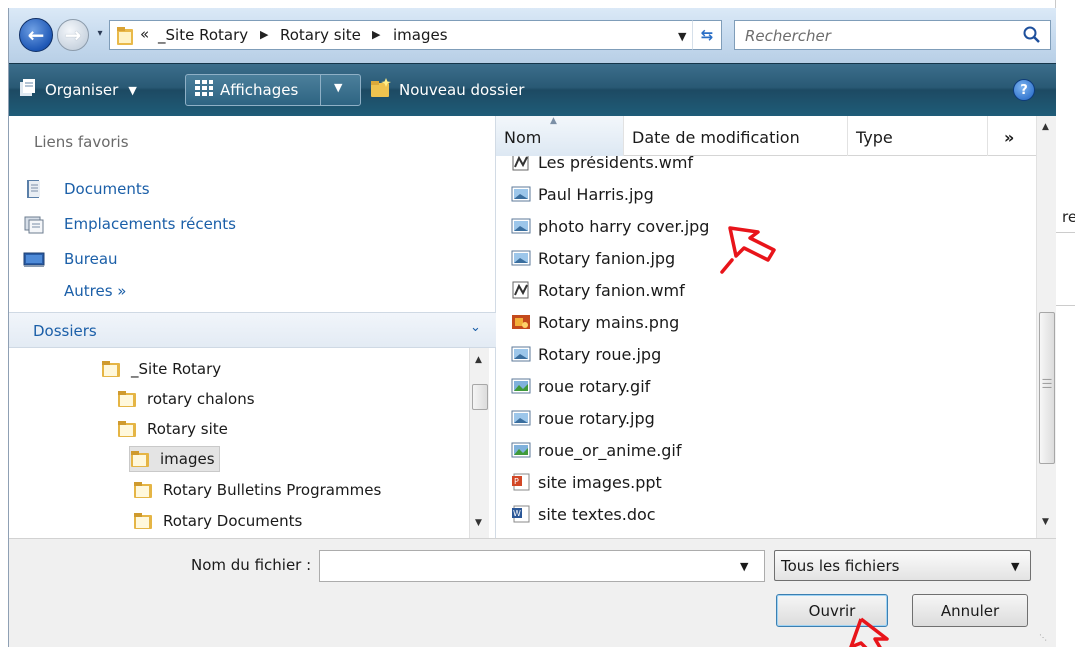 Image resolution: width=1075 pixels, height=647 pixels. I want to click on file-row: Paul Harris.jpg, so click(582, 194).